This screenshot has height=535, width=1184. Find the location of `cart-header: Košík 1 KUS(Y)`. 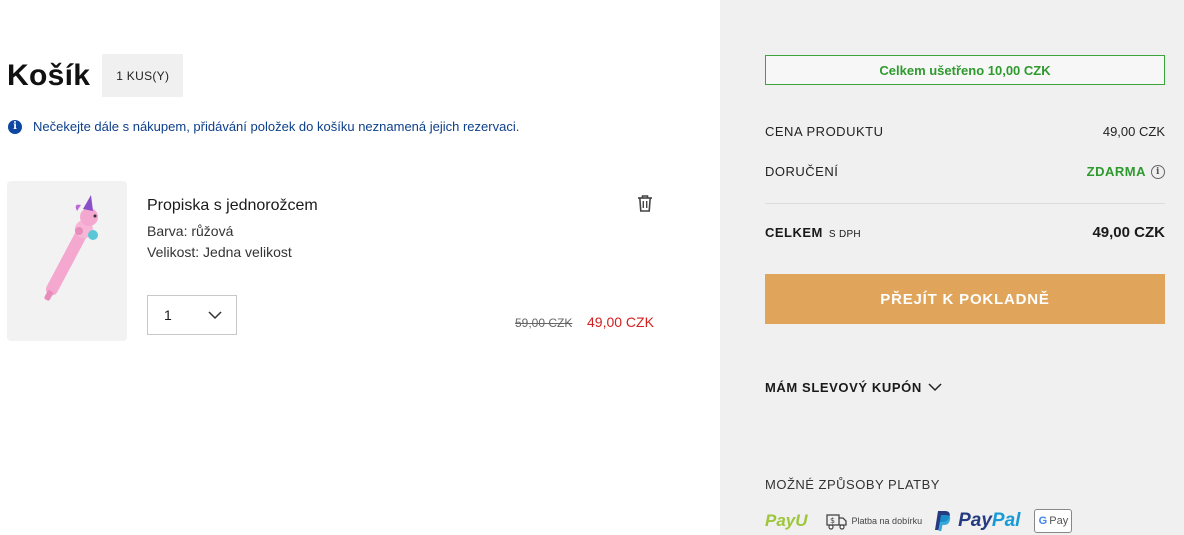

cart-header: Košík 1 KUS(Y) is located at coordinates (95, 75).